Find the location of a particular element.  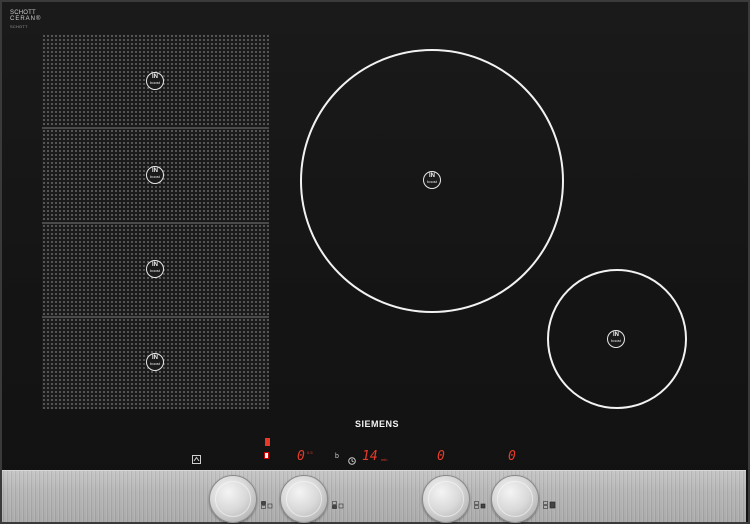

timer-unit: min is located at coordinates (384, 459).